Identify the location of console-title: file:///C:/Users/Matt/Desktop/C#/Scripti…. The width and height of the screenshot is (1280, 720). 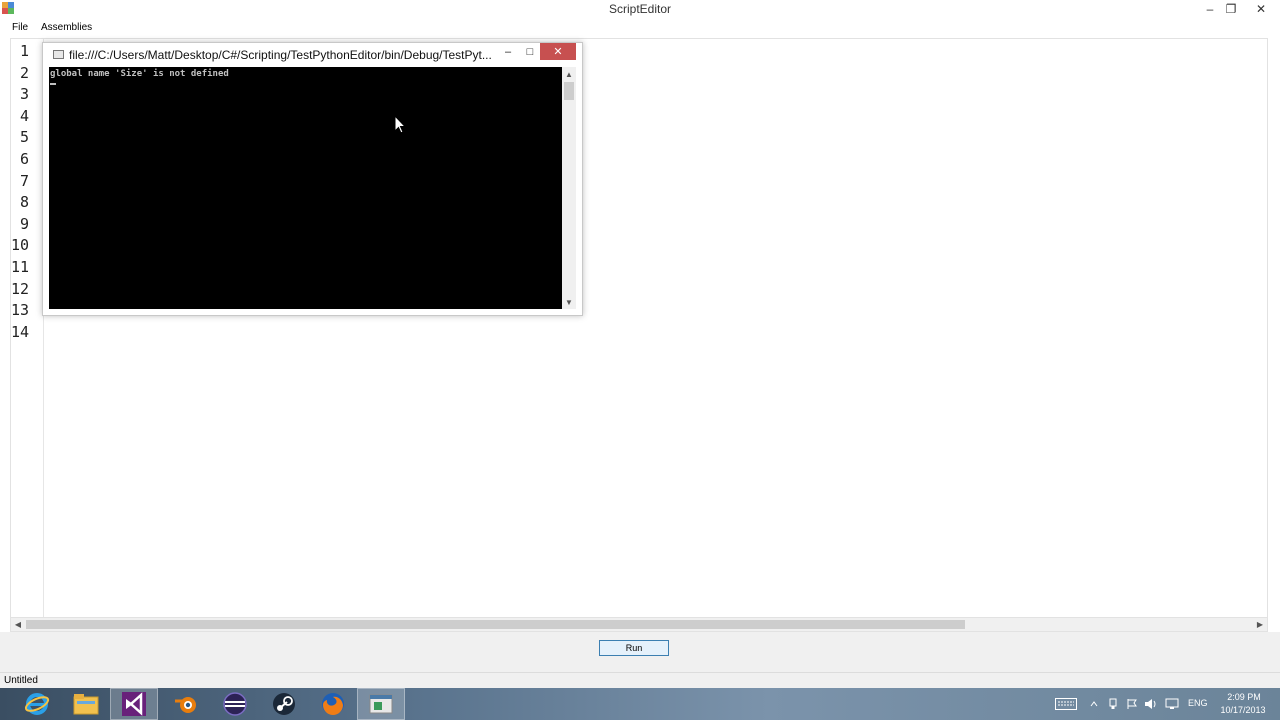
(280, 55).